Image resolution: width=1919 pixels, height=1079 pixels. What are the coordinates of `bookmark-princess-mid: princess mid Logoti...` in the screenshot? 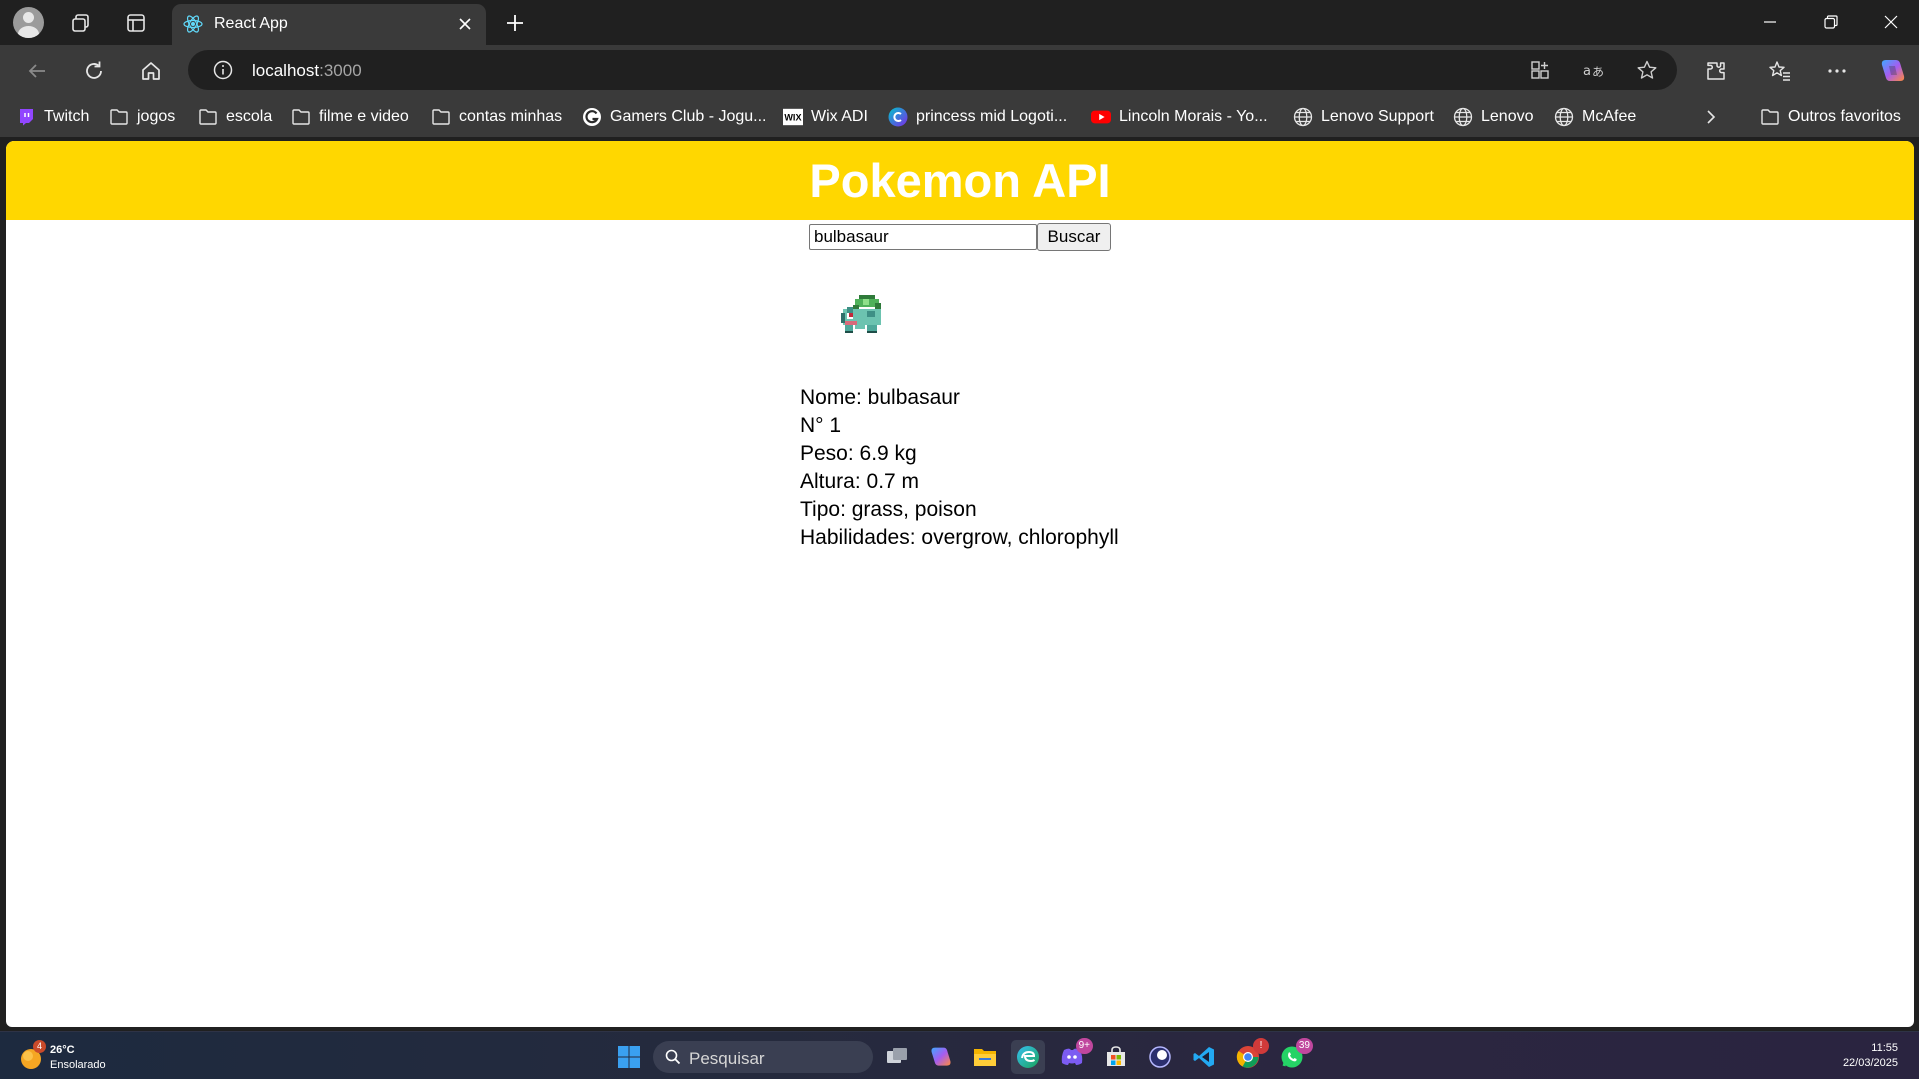 It's located at (977, 117).